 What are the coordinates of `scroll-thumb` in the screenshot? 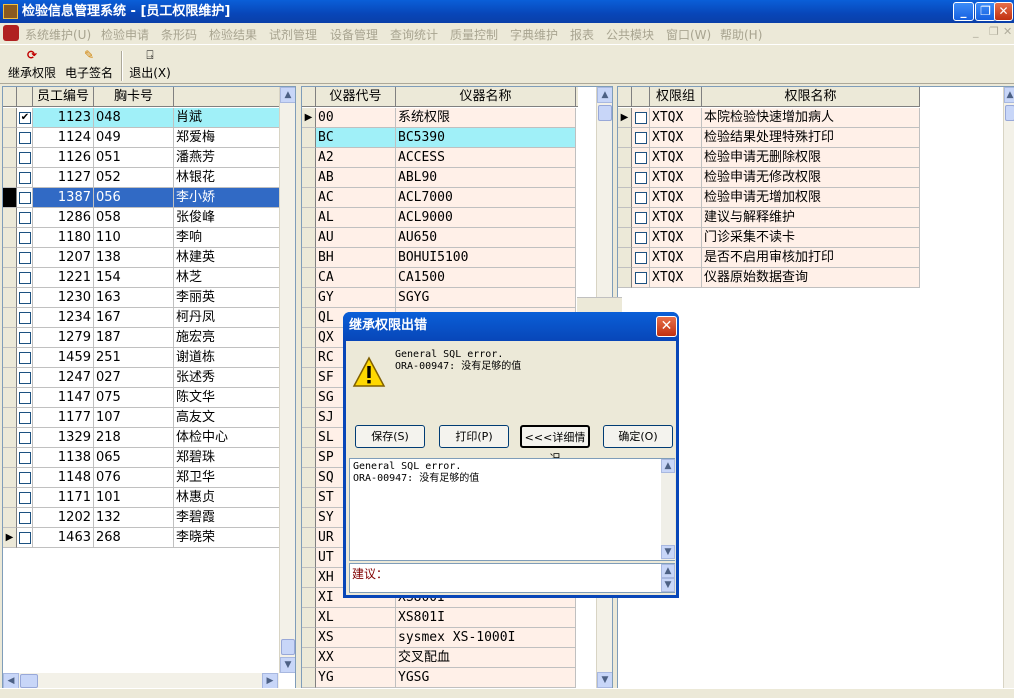 It's located at (288, 647).